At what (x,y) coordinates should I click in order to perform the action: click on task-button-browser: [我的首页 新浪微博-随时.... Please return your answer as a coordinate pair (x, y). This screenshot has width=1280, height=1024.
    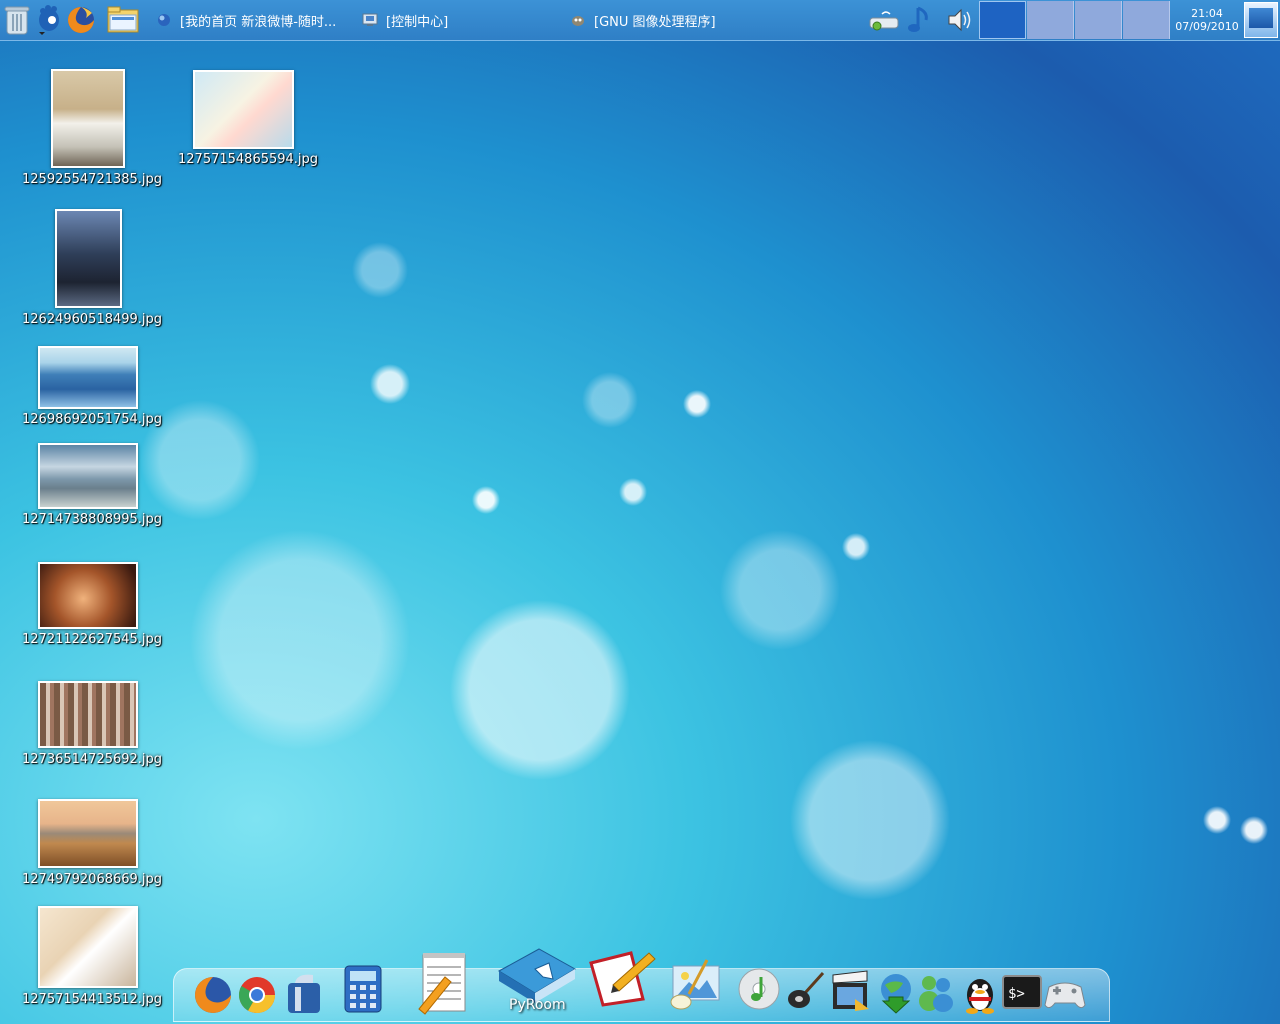
    Looking at the image, I should click on (246, 20).